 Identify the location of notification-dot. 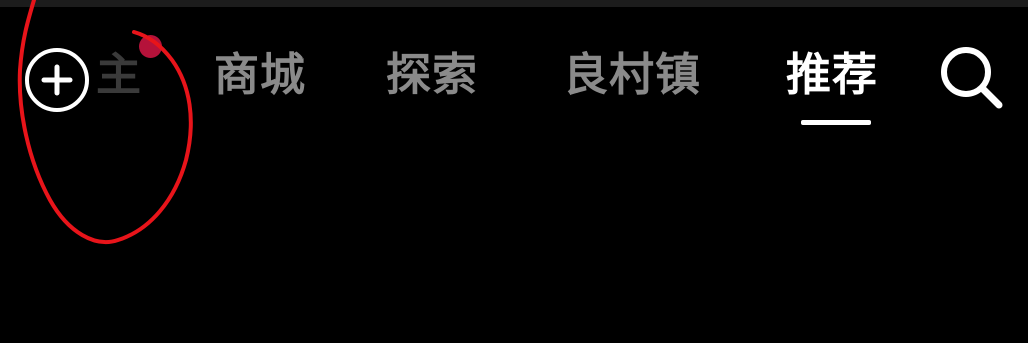
(150, 46).